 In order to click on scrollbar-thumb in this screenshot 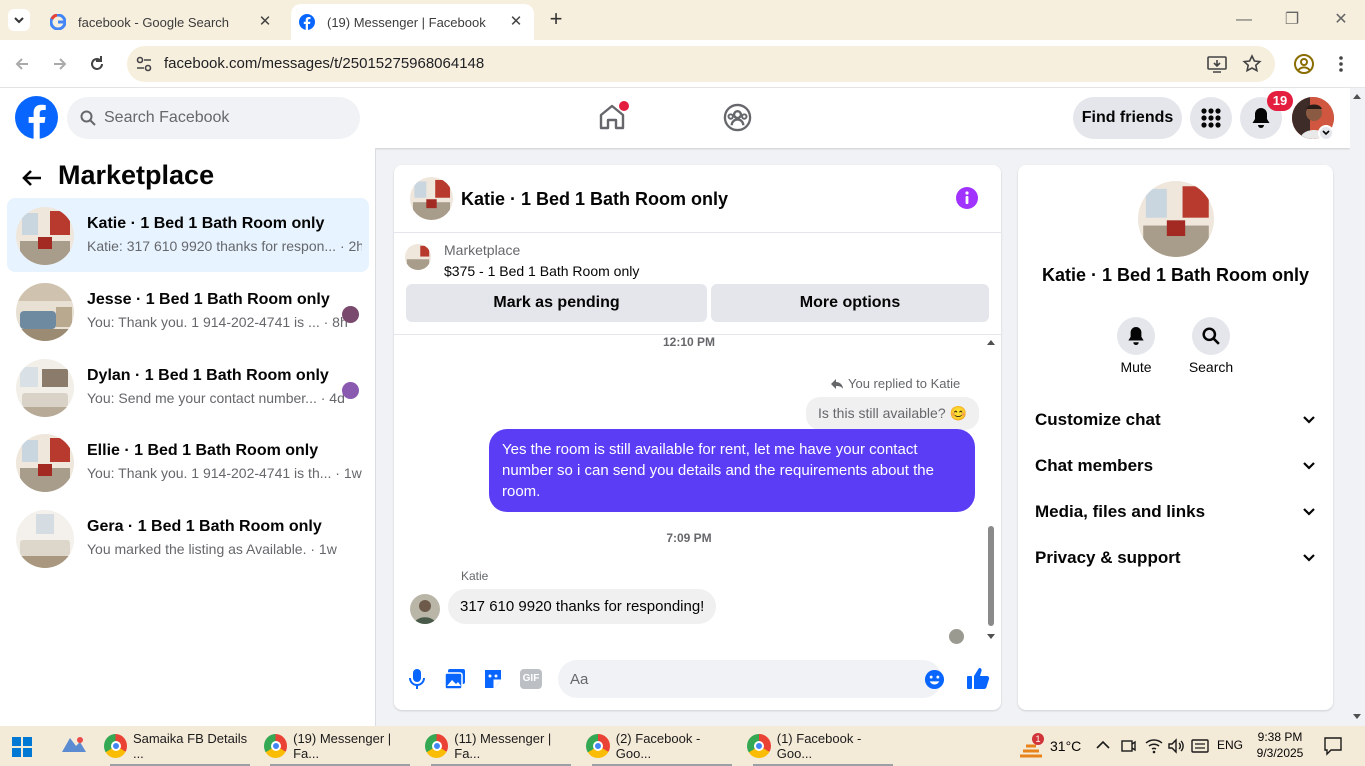, I will do `click(991, 576)`.